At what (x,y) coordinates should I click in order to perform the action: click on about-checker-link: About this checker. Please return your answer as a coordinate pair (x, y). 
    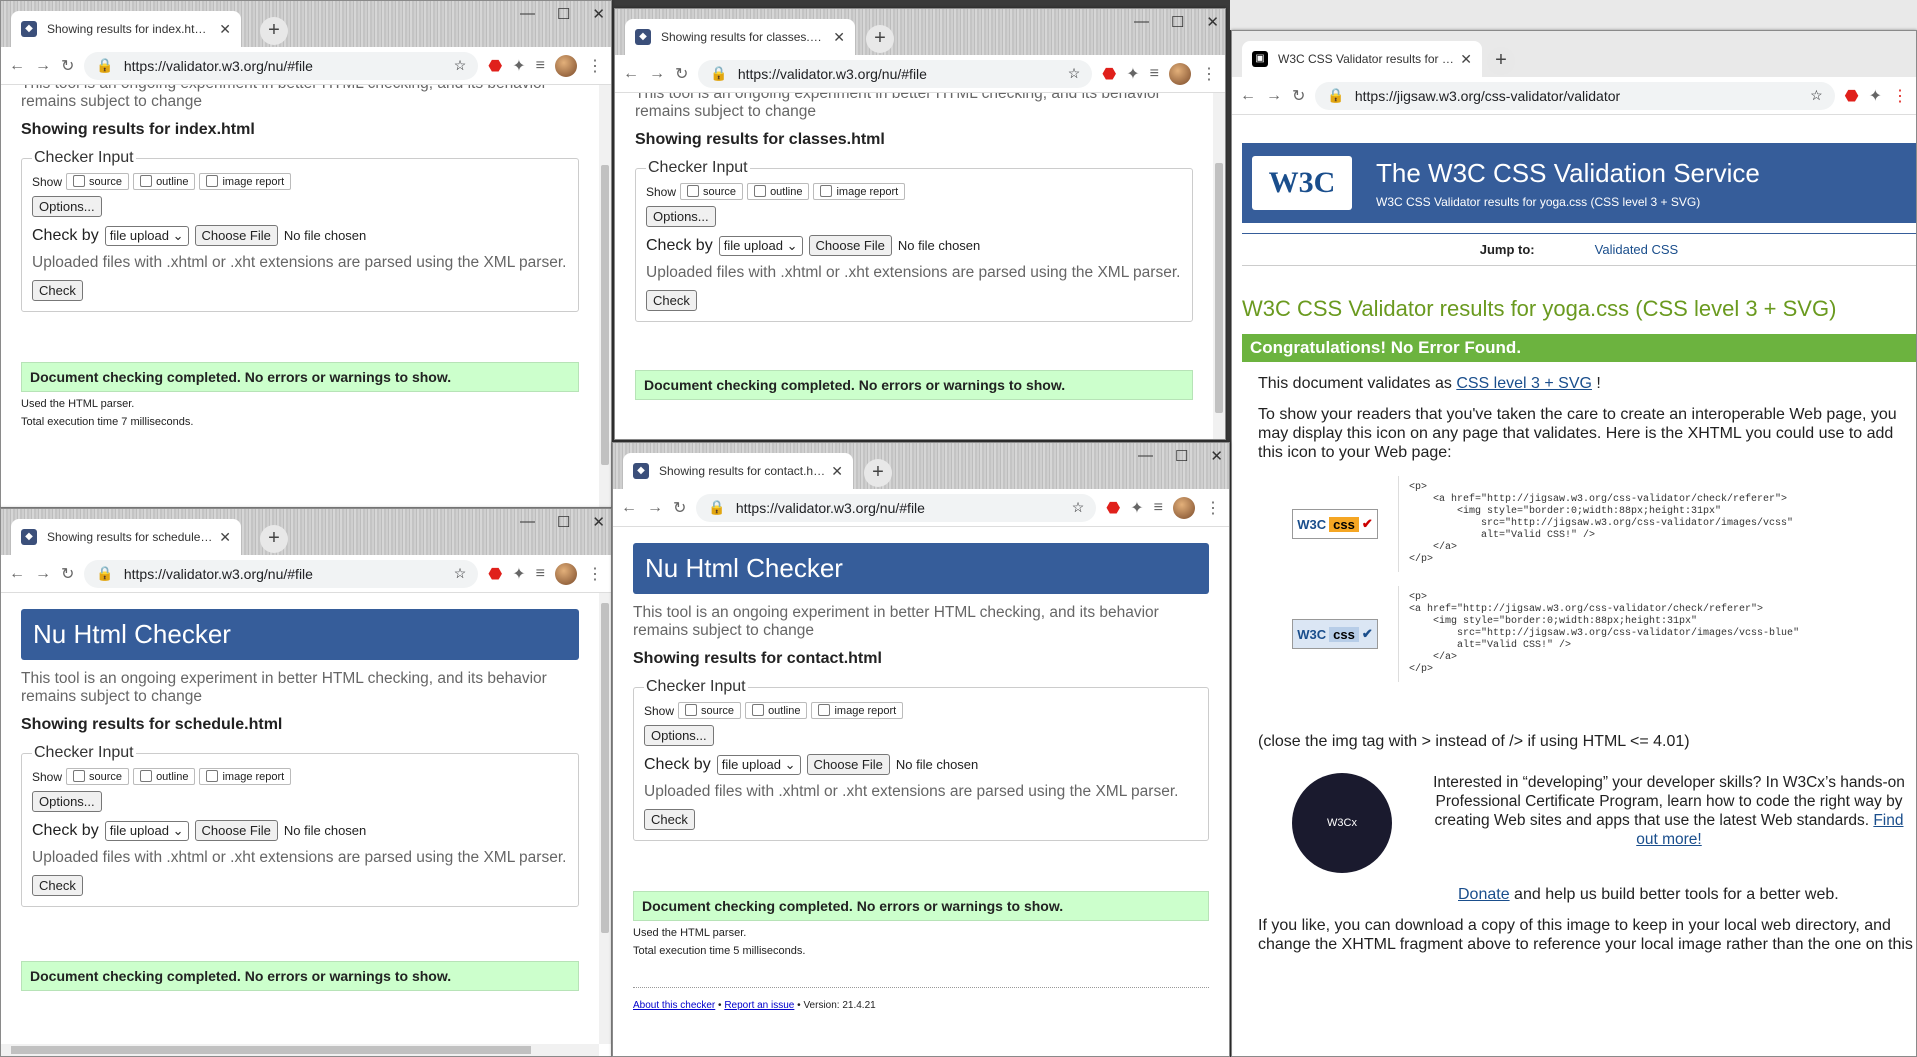
    Looking at the image, I should click on (674, 1005).